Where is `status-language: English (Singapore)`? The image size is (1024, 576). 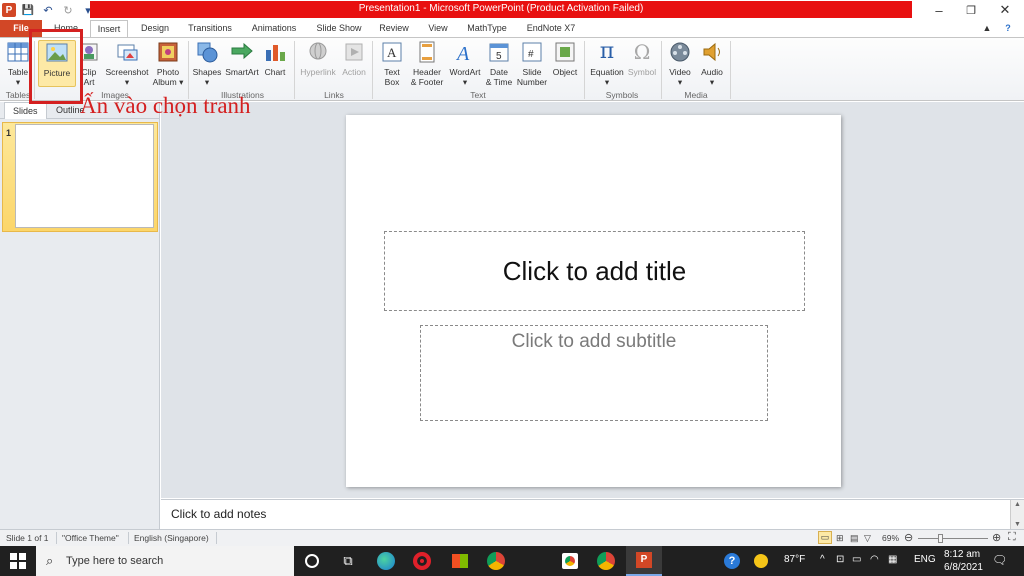
status-language: English (Singapore) is located at coordinates (171, 538).